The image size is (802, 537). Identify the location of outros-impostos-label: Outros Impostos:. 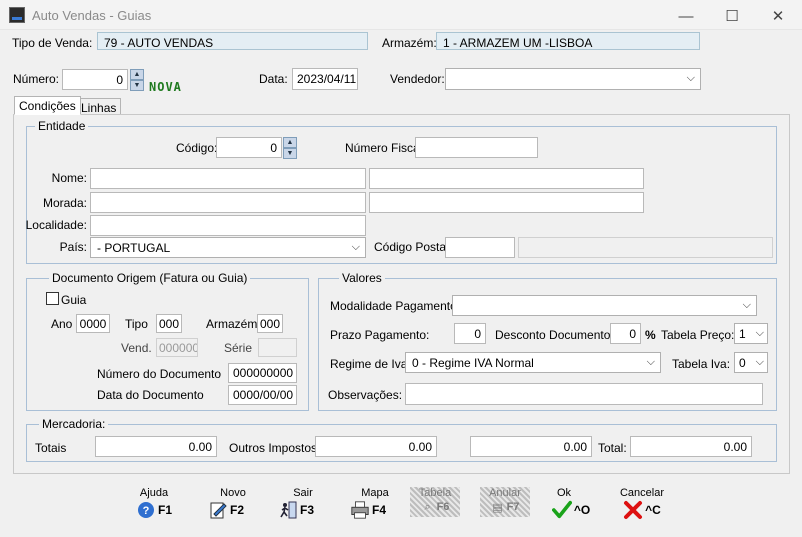
(275, 448).